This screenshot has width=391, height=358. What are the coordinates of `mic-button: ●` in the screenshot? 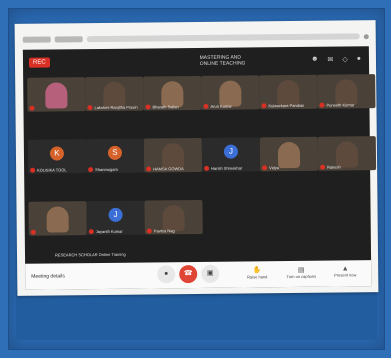 It's located at (166, 274).